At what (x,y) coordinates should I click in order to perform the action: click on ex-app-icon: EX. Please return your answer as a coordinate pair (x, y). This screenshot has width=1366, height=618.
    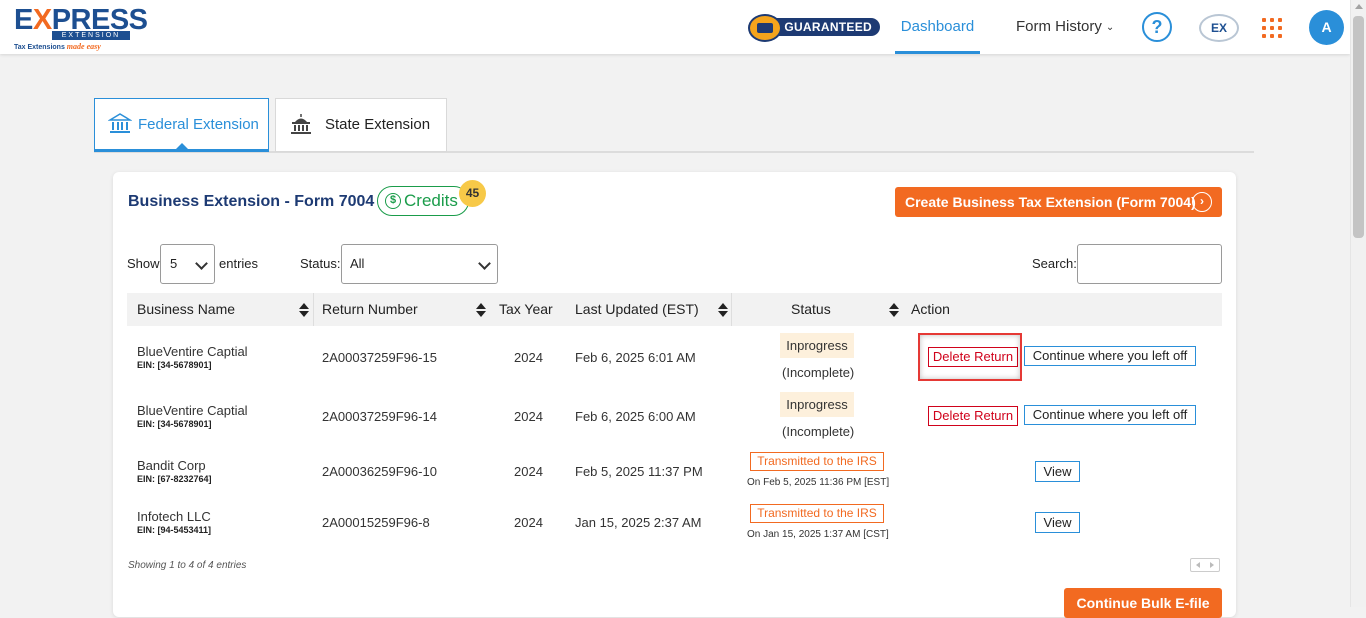
    Looking at the image, I should click on (1219, 28).